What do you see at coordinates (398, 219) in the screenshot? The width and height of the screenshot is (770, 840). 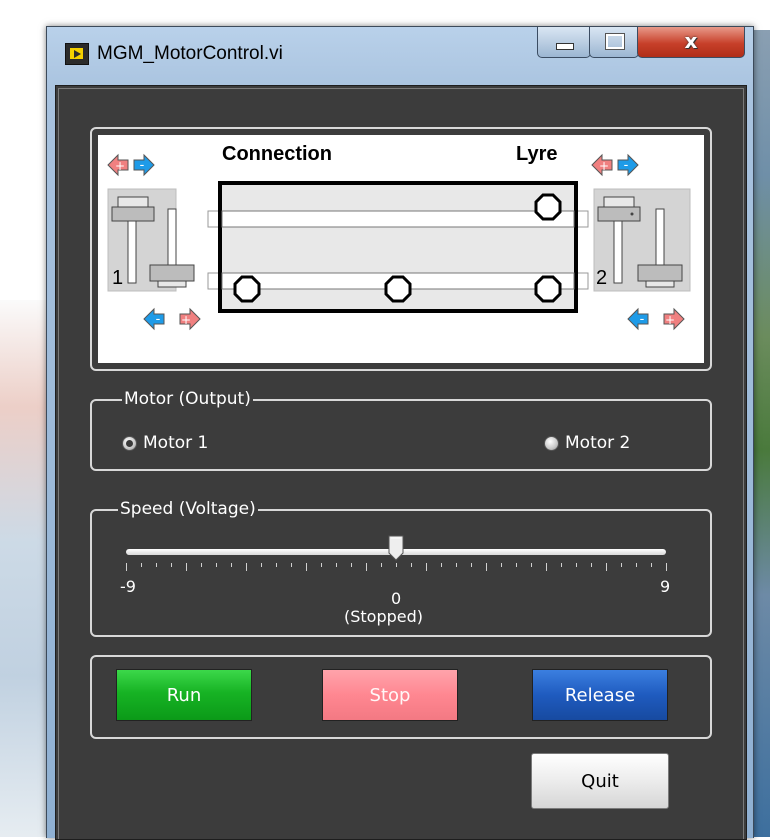 I see `upper-rail-inner` at bounding box center [398, 219].